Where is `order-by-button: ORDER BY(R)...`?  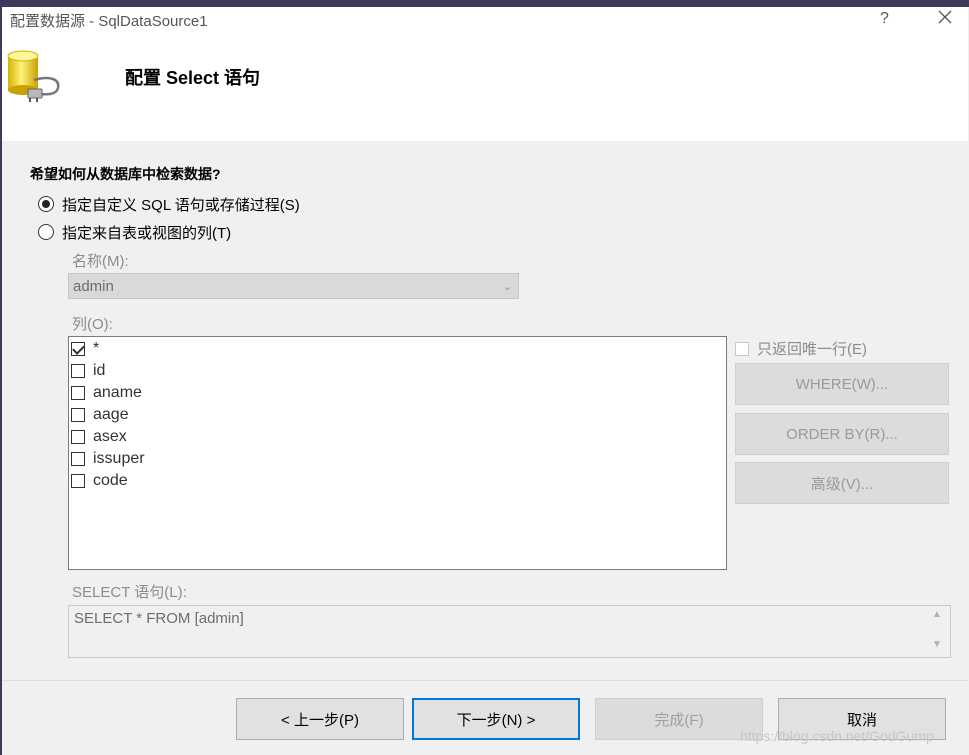
order-by-button: ORDER BY(R)... is located at coordinates (842, 434).